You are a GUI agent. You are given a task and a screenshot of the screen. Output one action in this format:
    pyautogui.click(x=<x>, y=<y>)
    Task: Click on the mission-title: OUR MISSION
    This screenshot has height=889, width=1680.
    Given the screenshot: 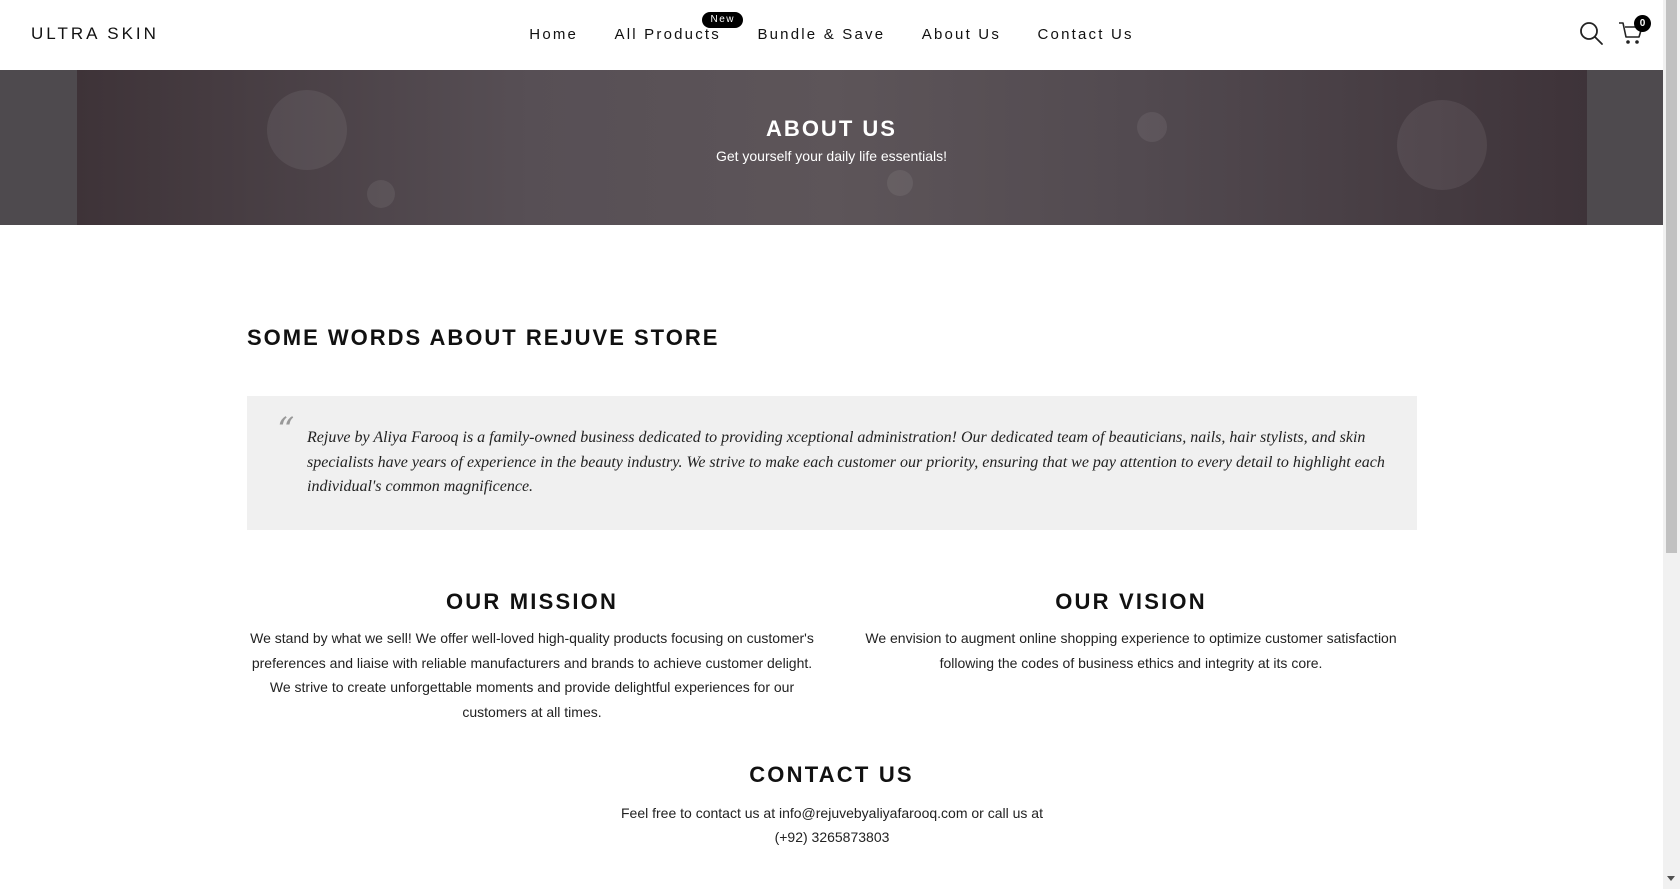 What is the action you would take?
    pyautogui.click(x=532, y=601)
    